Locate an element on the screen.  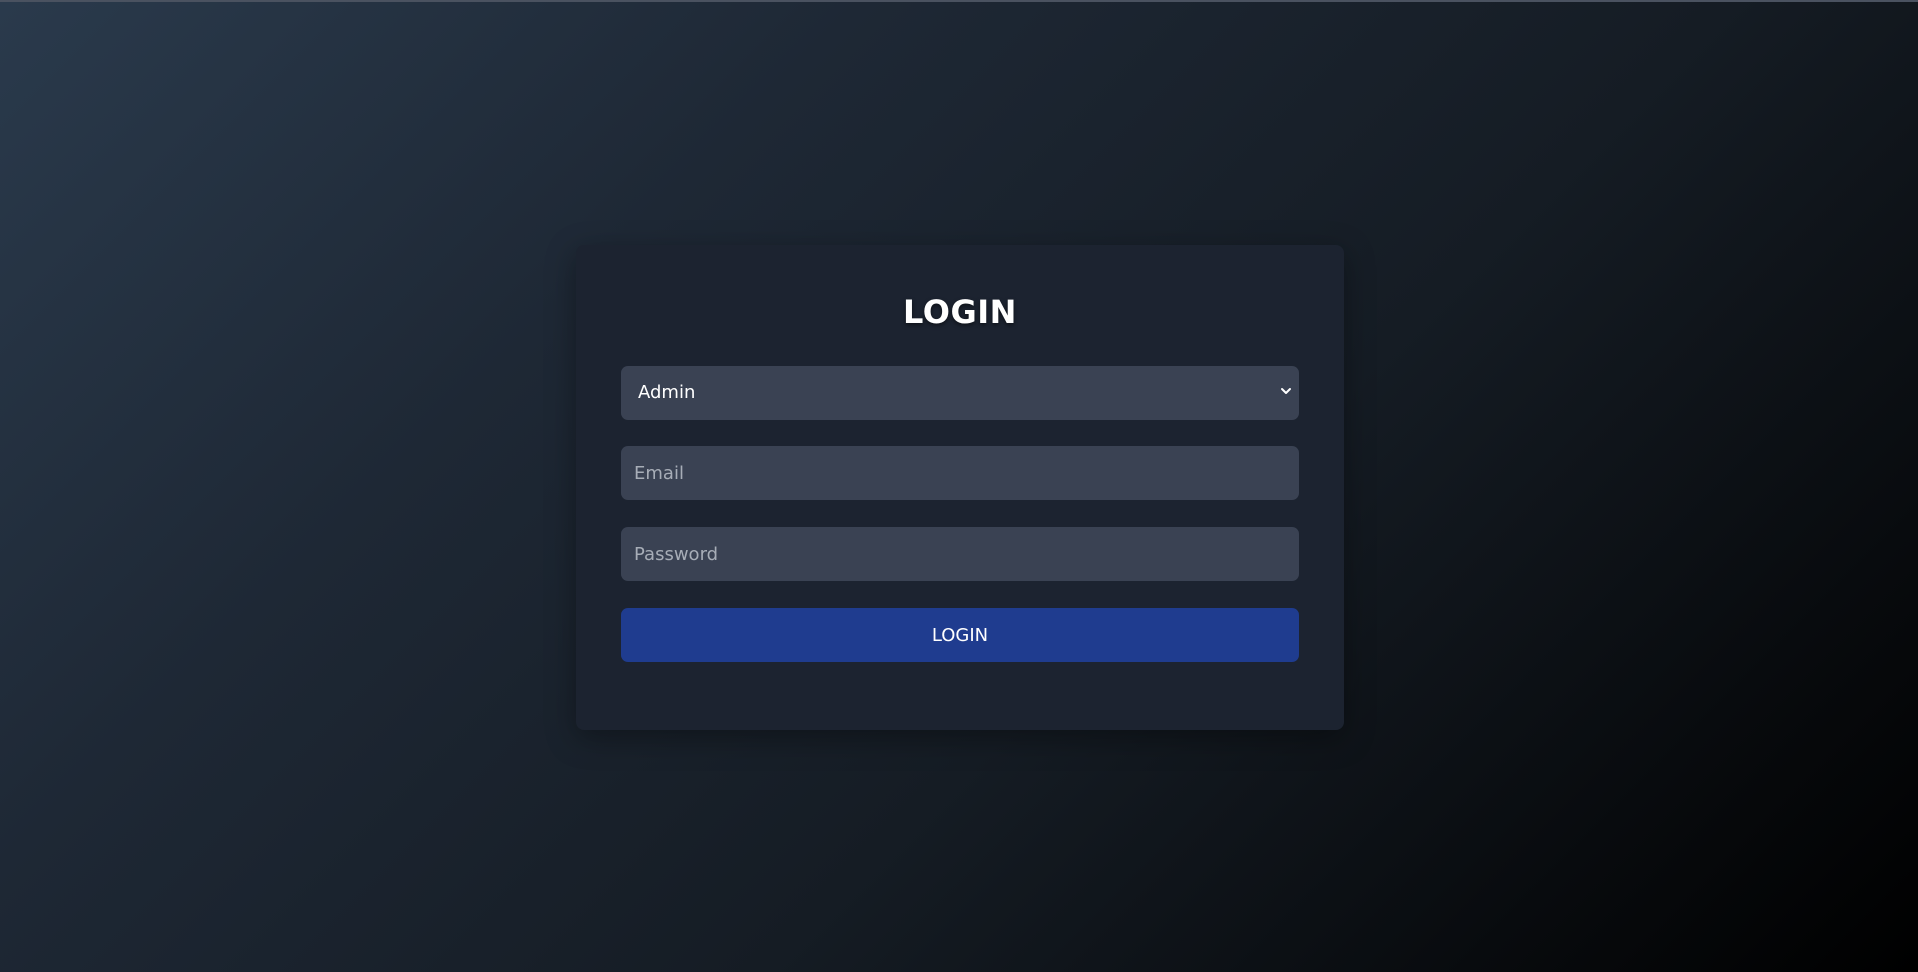
email-input is located at coordinates (960, 473).